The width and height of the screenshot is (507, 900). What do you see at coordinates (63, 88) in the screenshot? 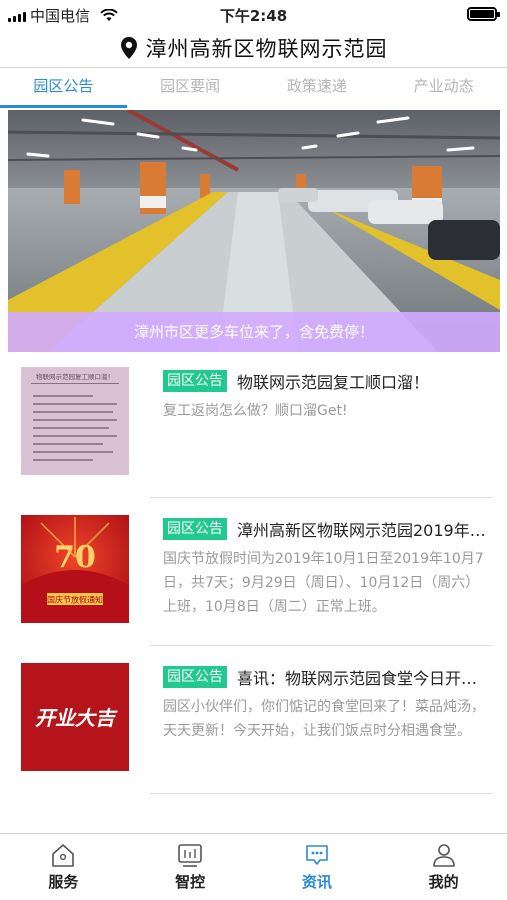
I see `tab-park-announcements: 园区公告` at bounding box center [63, 88].